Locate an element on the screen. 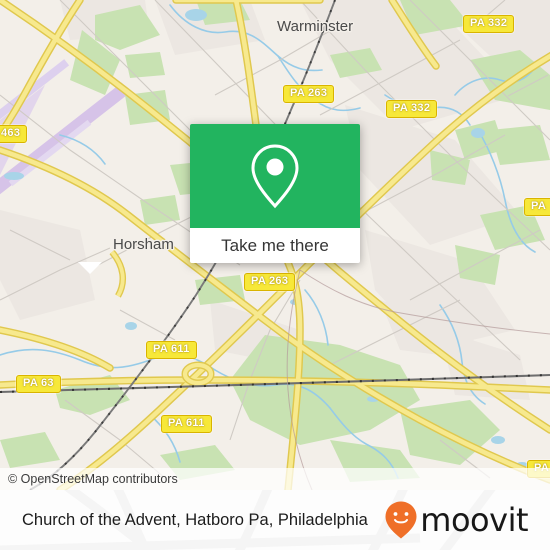  moovit-wordmark: moovit is located at coordinates (474, 520).